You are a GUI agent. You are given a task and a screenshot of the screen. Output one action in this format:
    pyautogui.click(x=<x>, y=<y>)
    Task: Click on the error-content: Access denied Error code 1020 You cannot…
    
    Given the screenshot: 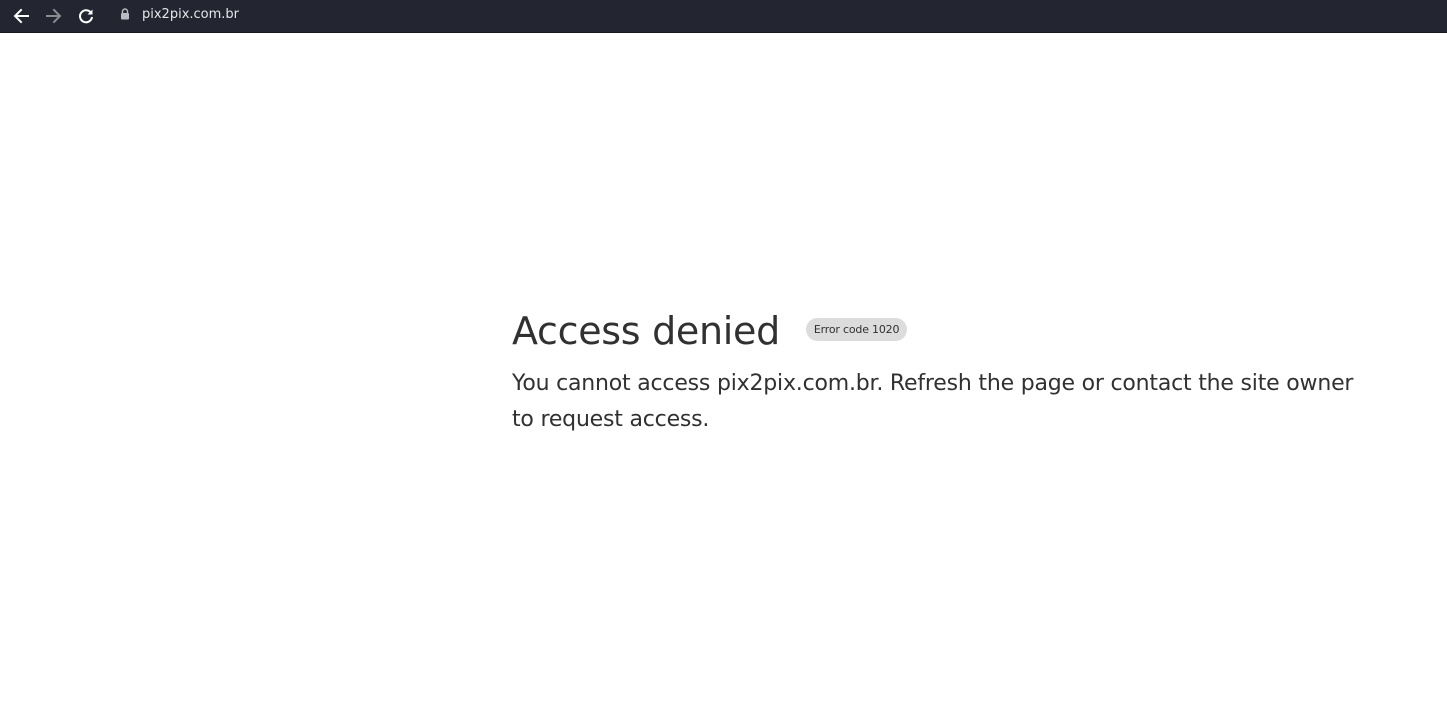 What is the action you would take?
    pyautogui.click(x=952, y=372)
    